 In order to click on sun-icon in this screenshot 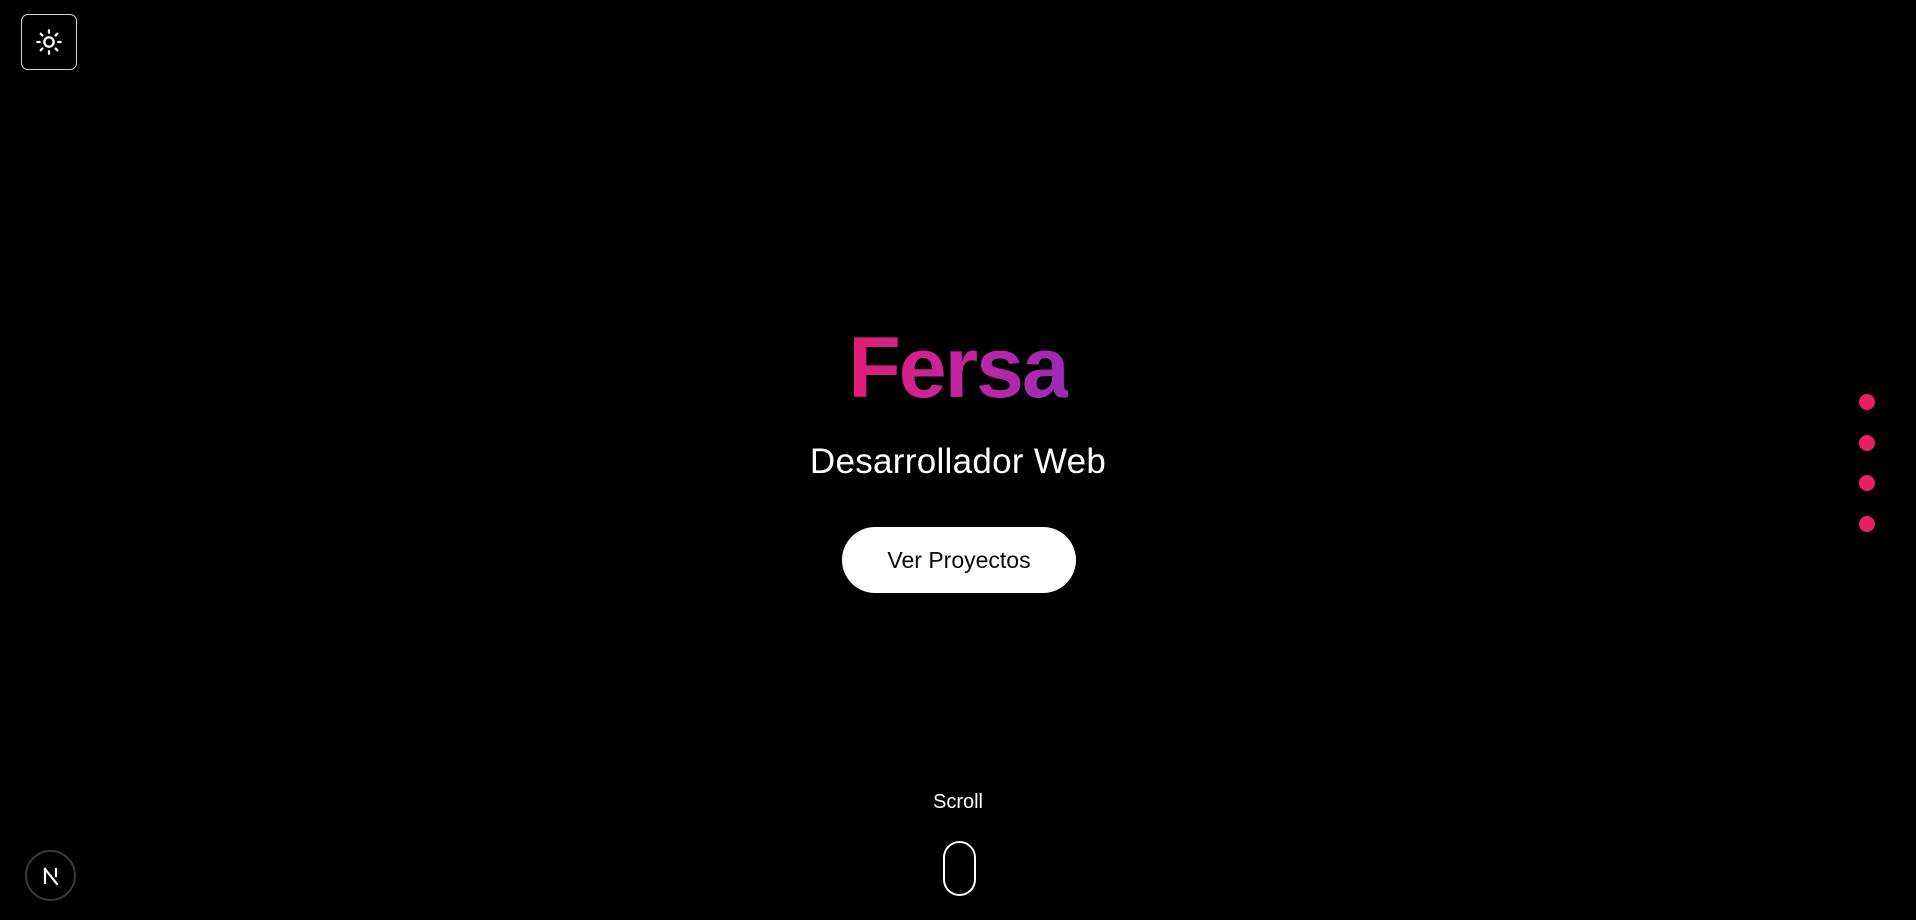, I will do `click(49, 42)`.